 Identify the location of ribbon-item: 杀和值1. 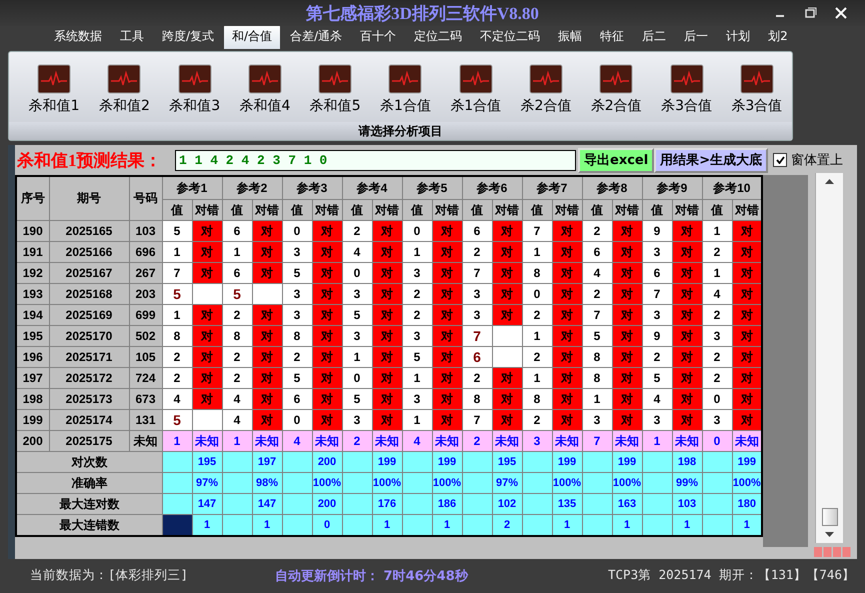
(54, 106).